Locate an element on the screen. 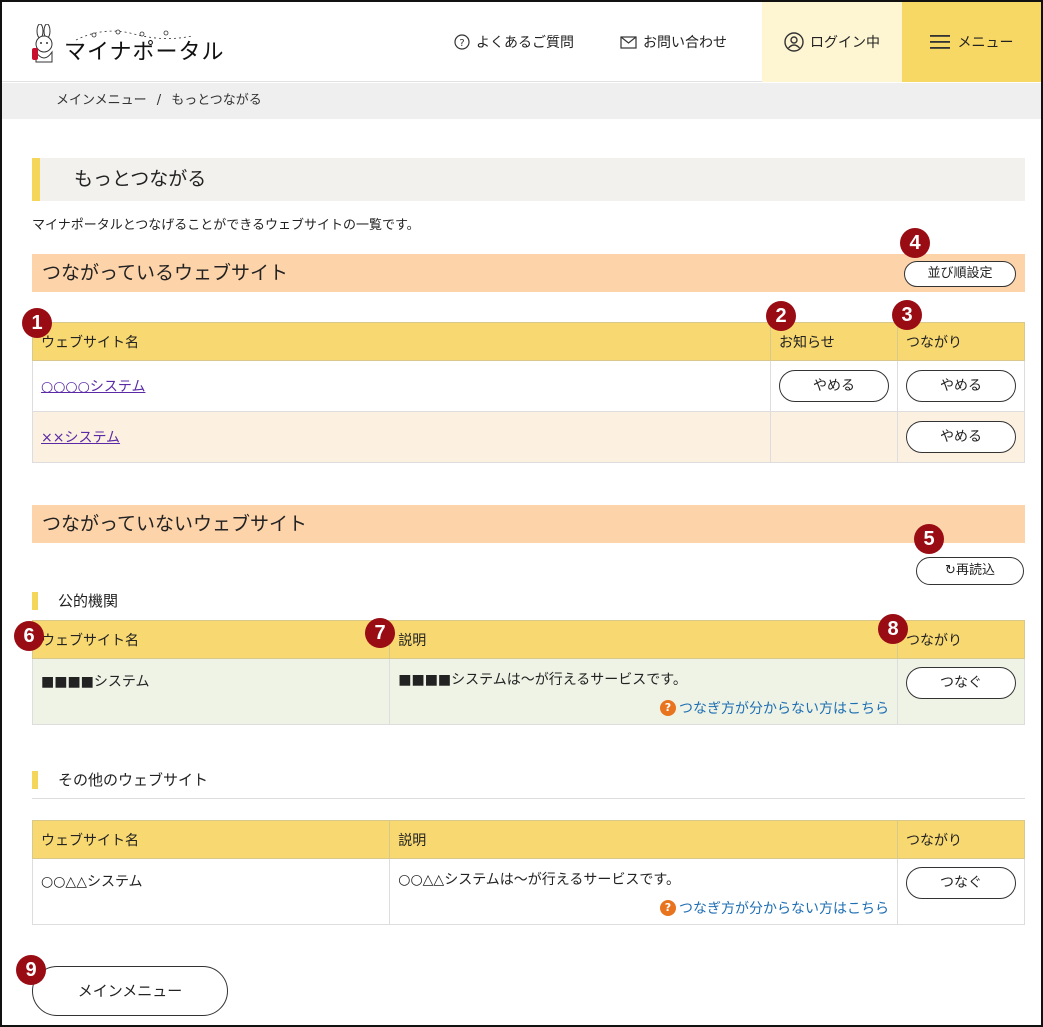  site-header: マイナポータル ? よくあるご質問 お問い合わせ ログイン中 メニュー is located at coordinates (521, 42).